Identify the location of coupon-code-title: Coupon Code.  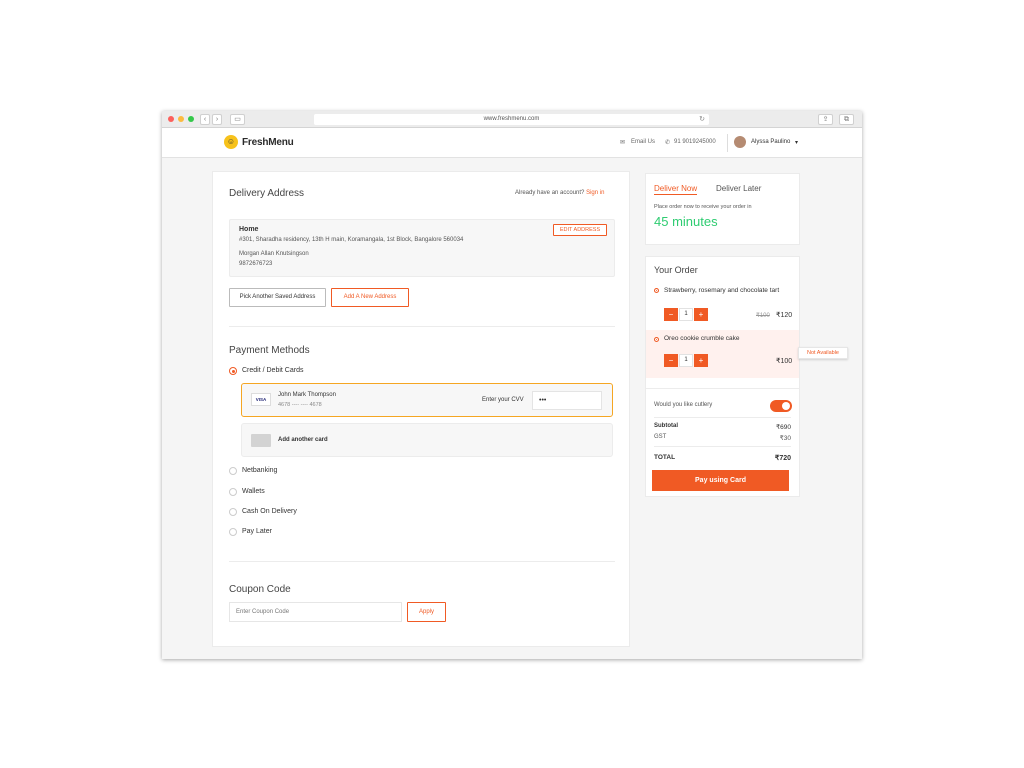
(260, 589).